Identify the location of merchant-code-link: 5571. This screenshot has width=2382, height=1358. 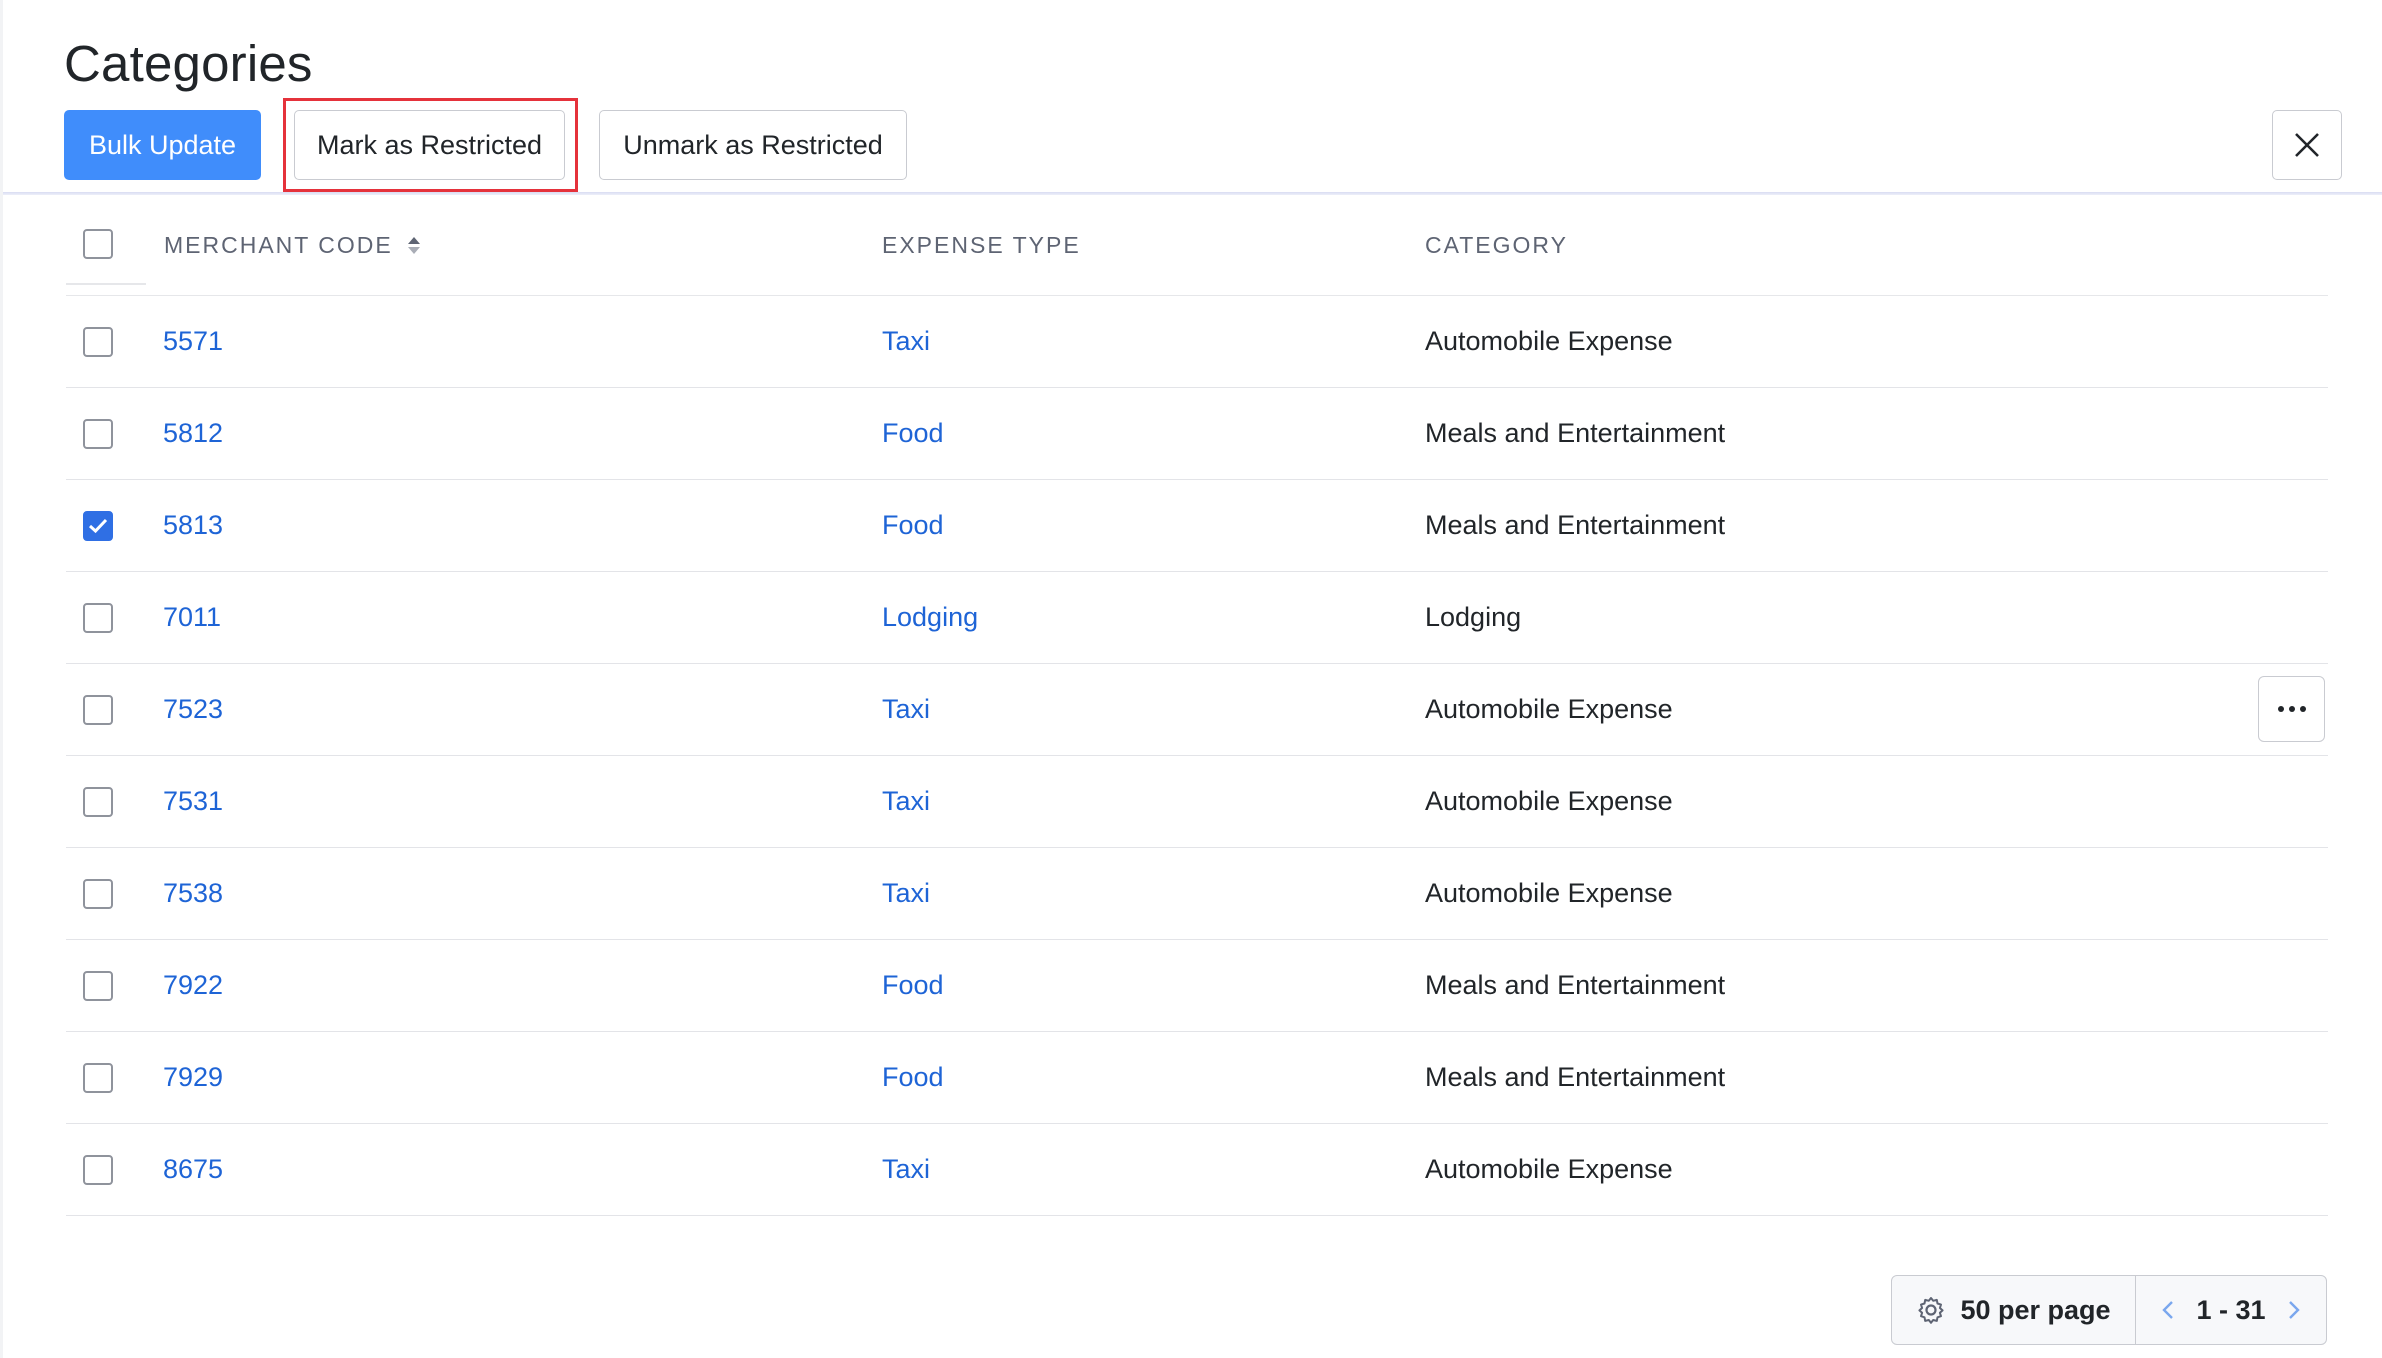
(193, 341).